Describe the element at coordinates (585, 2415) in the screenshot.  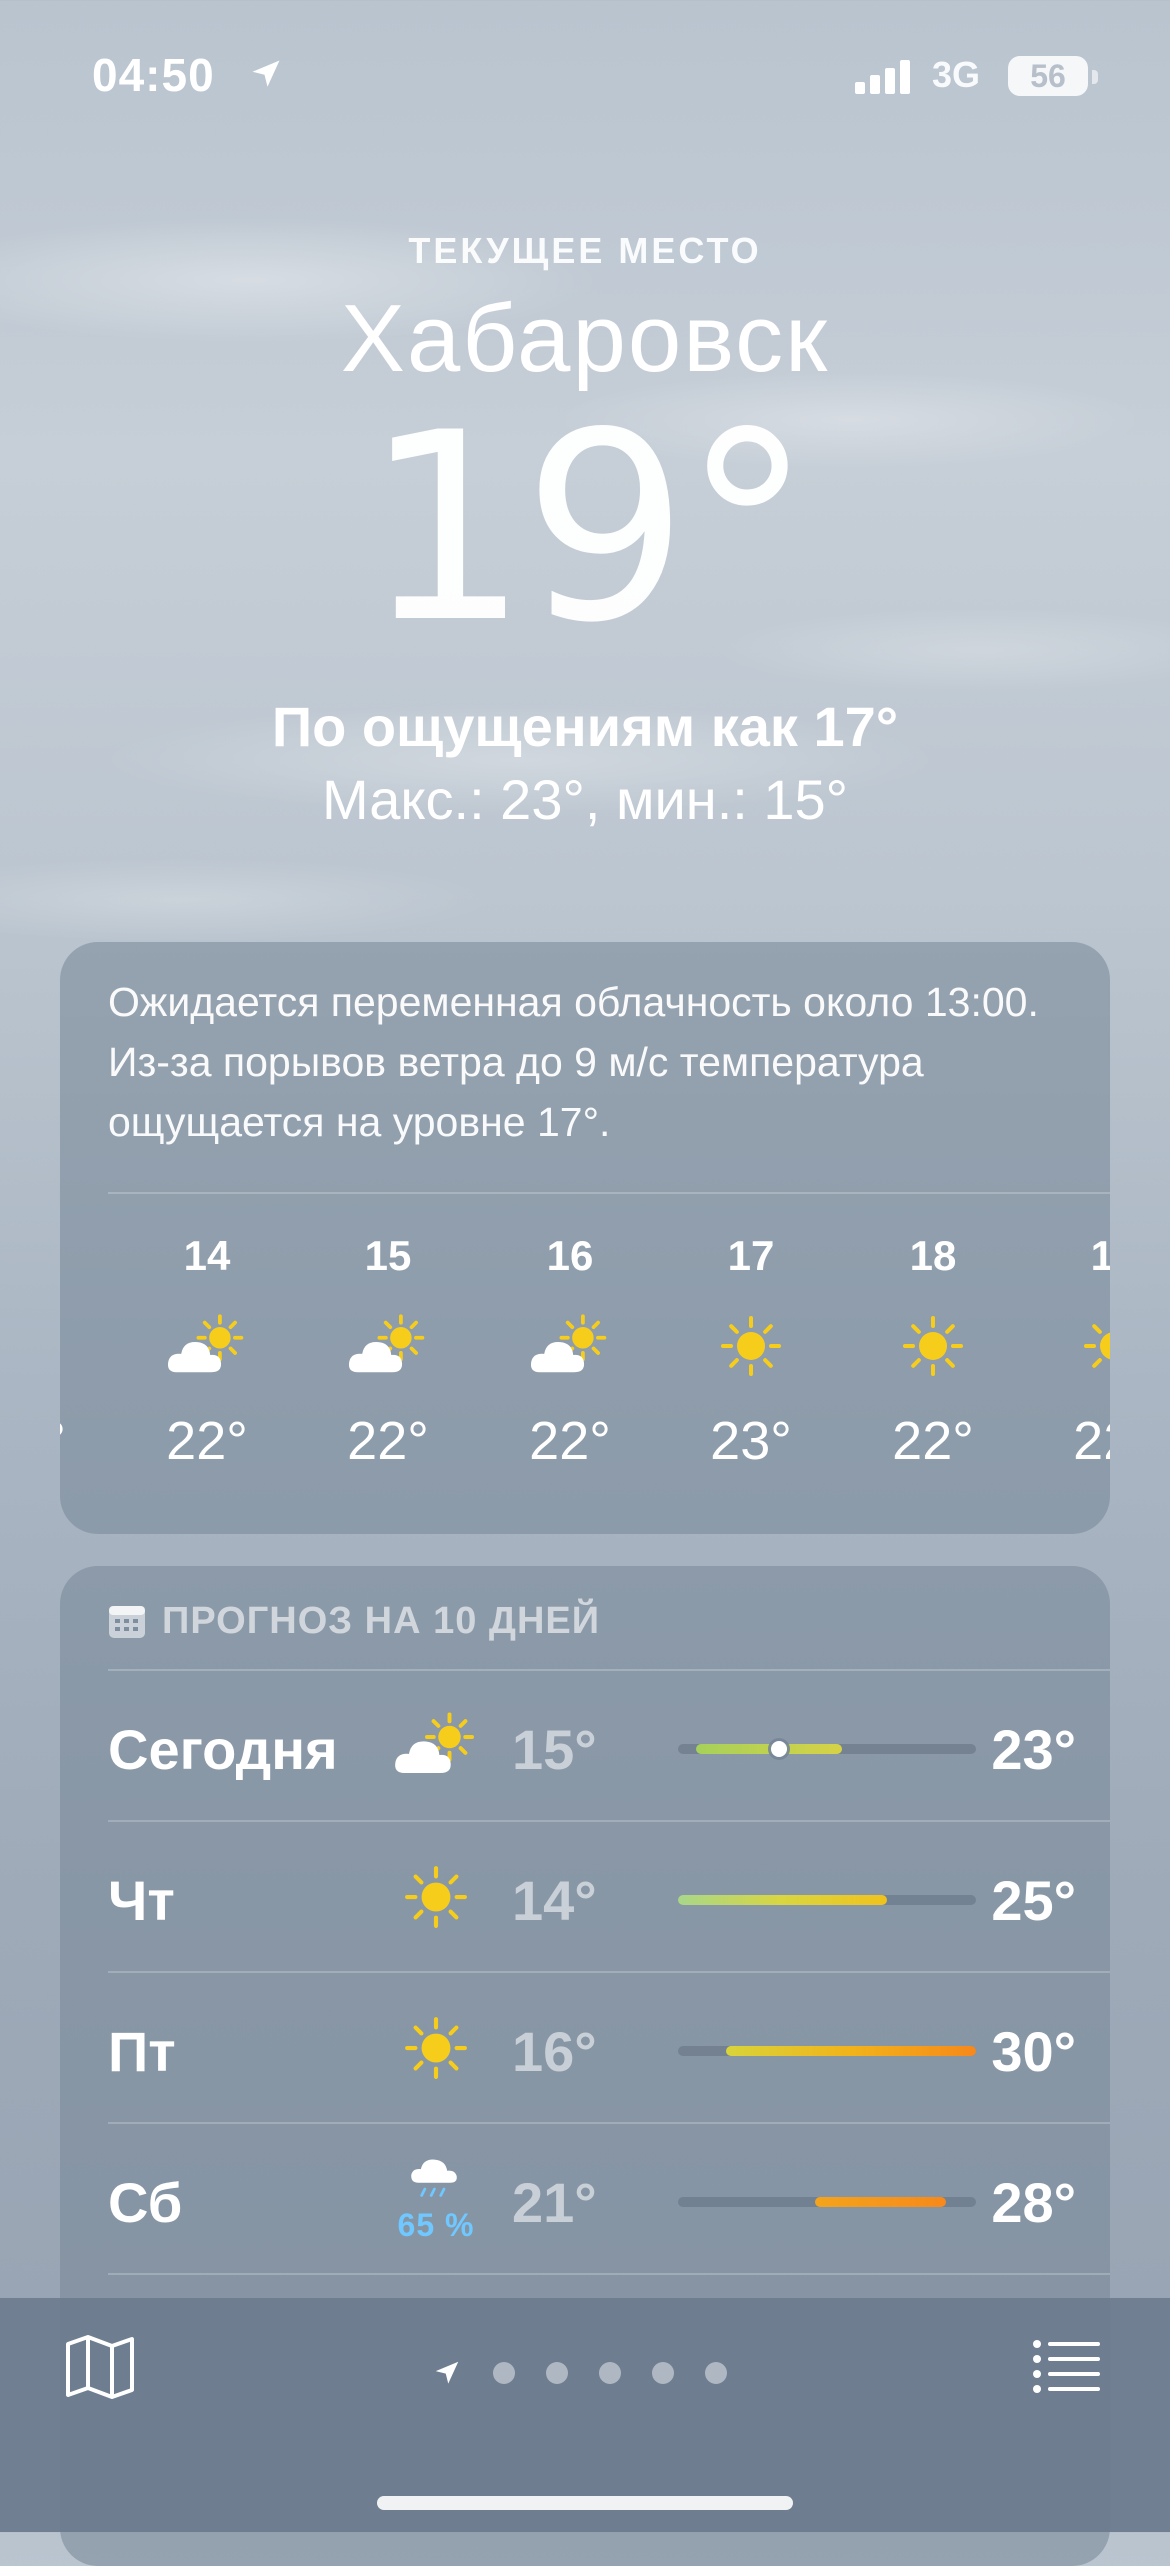
I see `bottom-toolbar` at that location.